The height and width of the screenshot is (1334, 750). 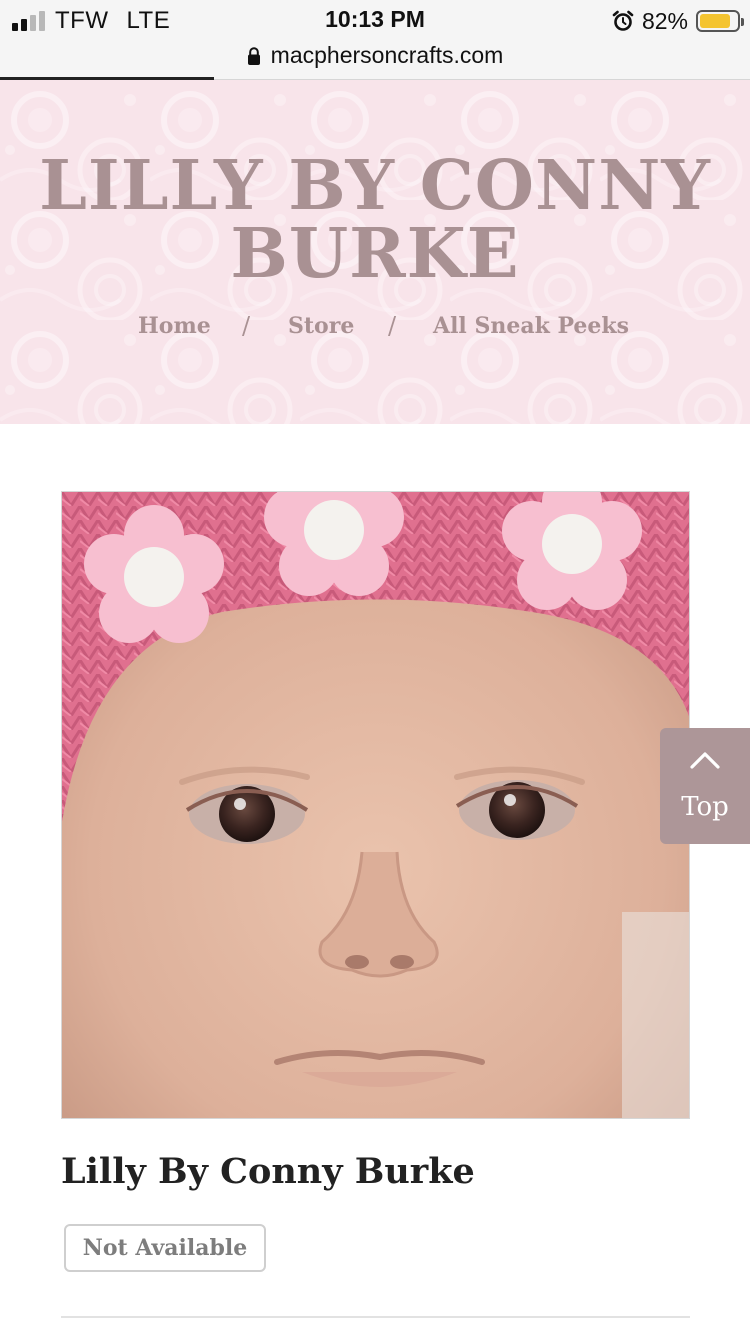 I want to click on alarm-icon, so click(x=623, y=20).